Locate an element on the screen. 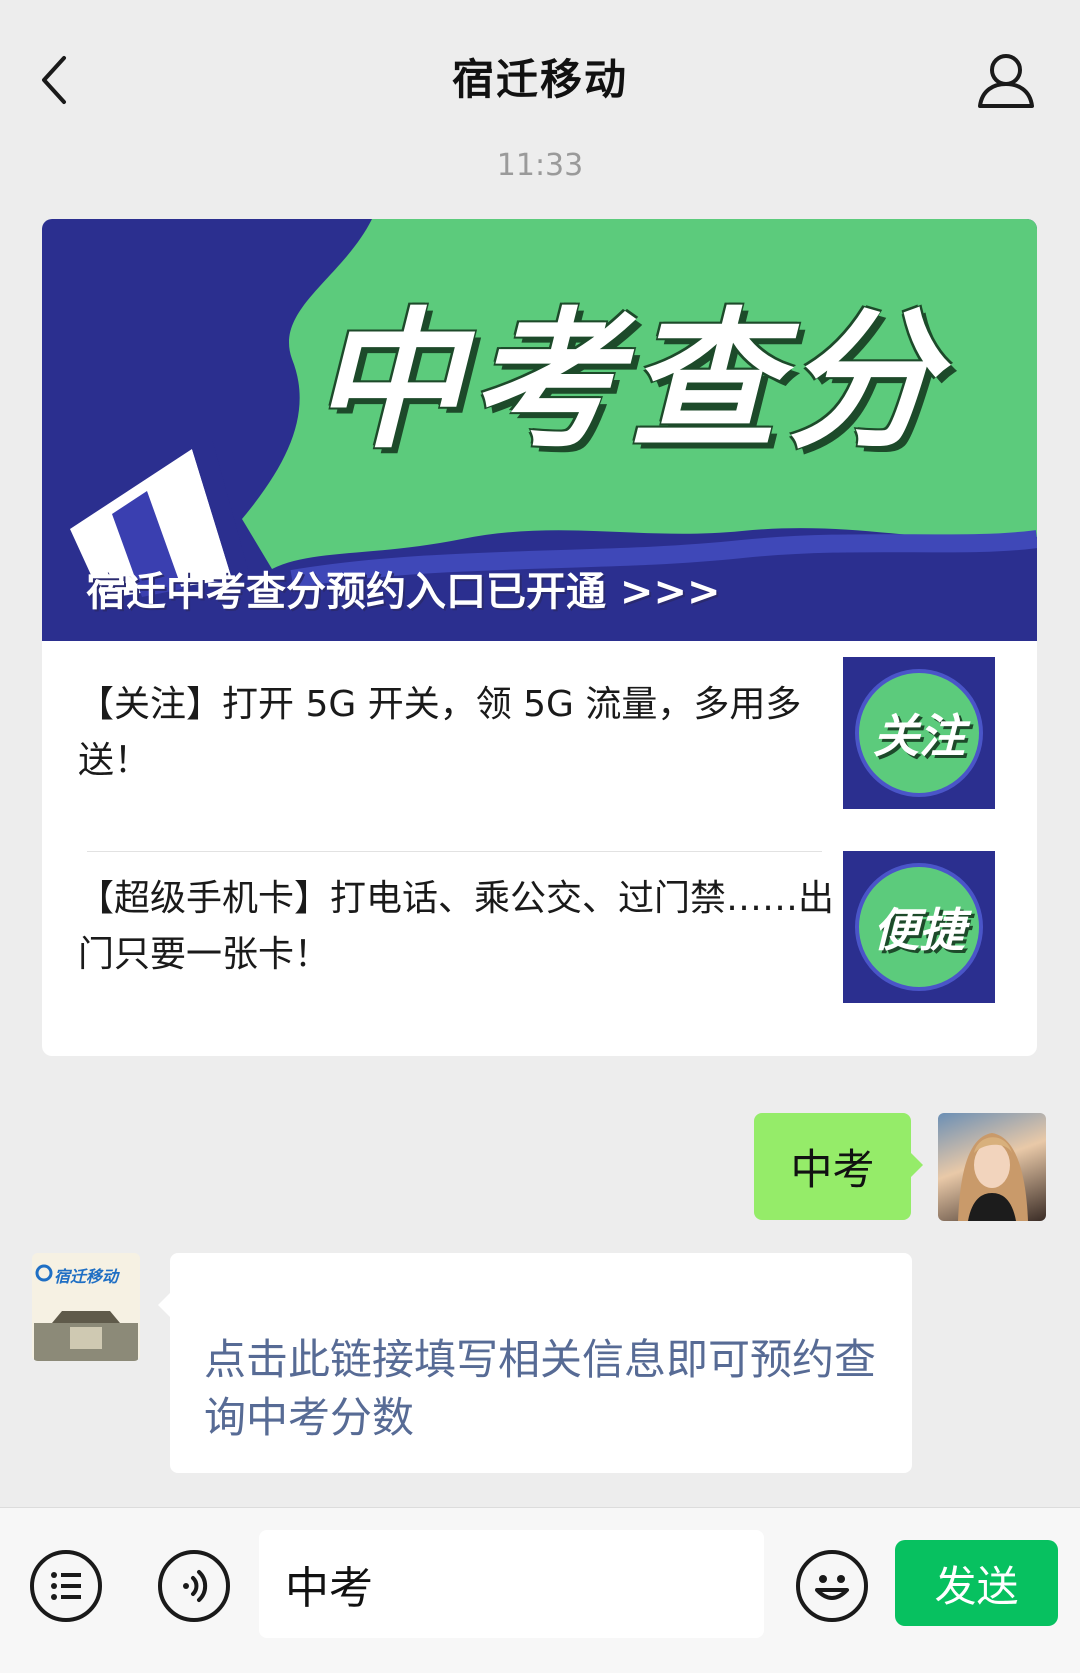 The image size is (1080, 1673). user-avatar is located at coordinates (992, 1167).